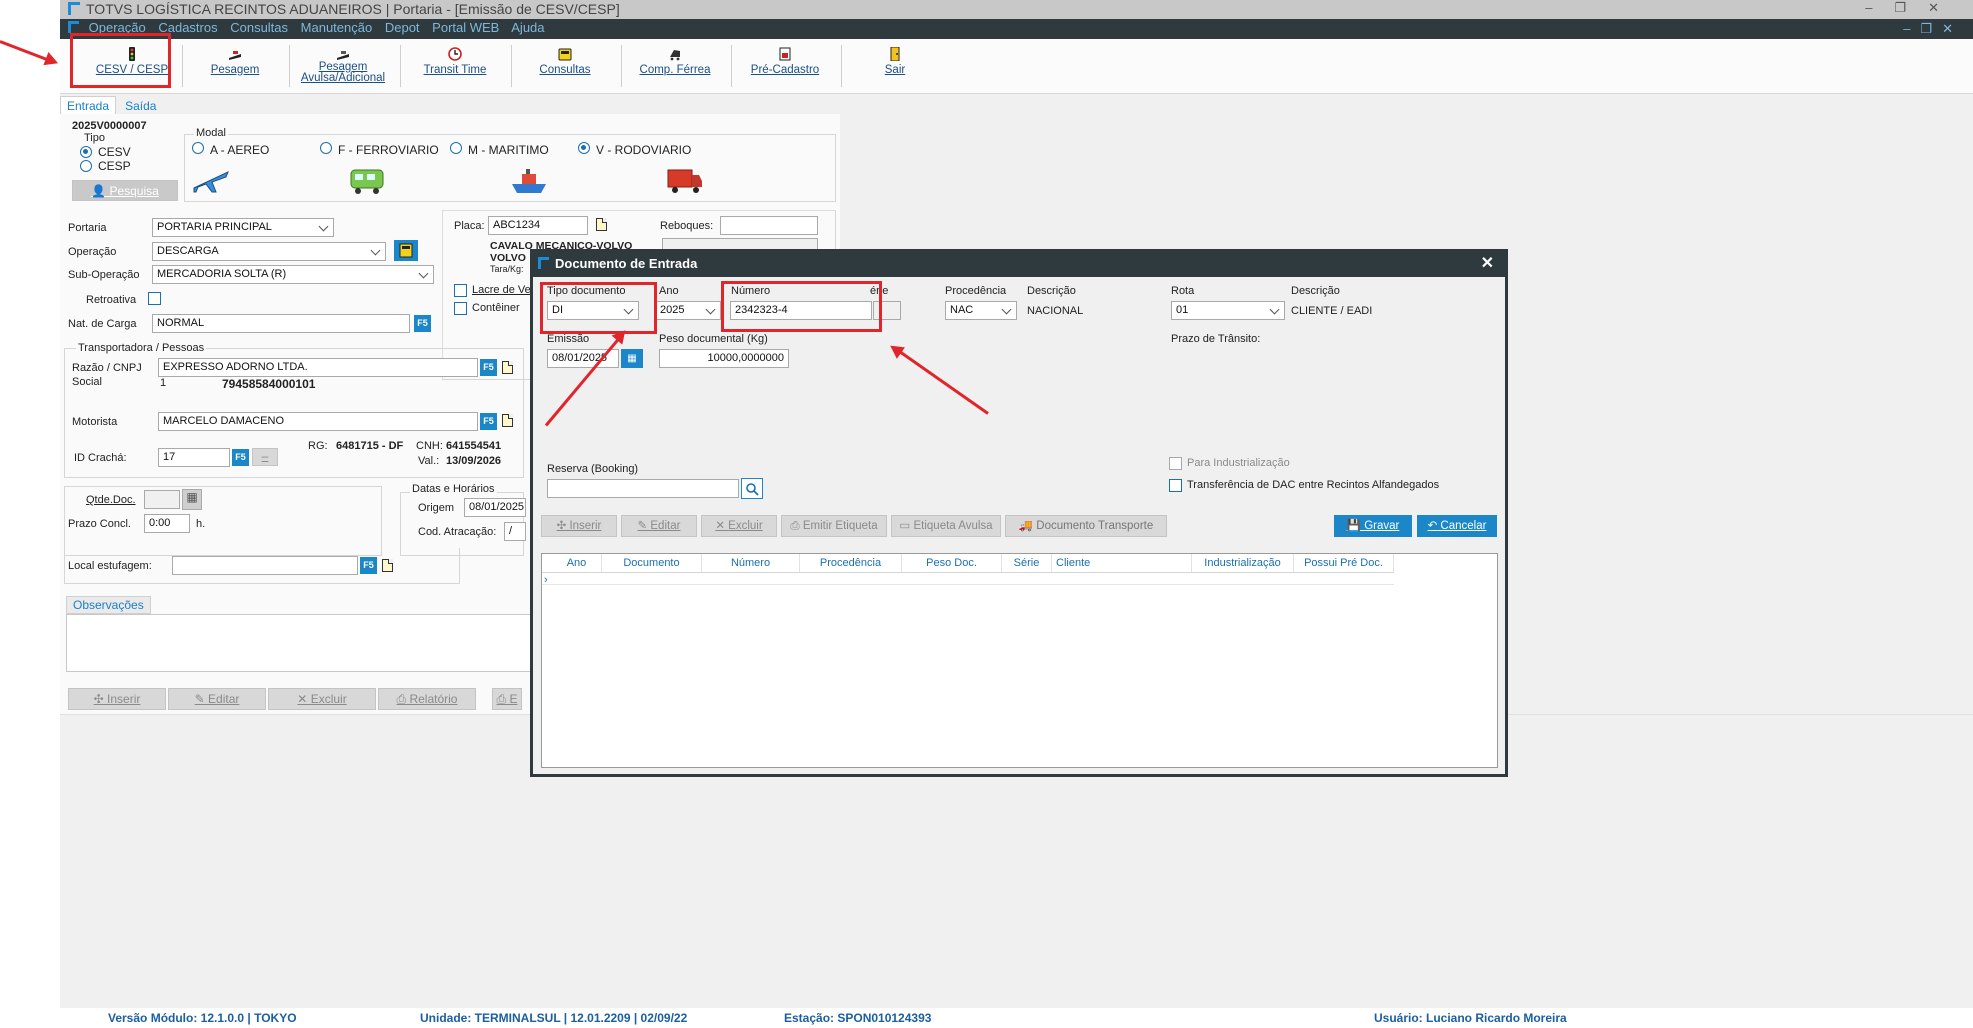 The image size is (1973, 1028). Describe the element at coordinates (108, 605) in the screenshot. I see `observacoes-tab: Observações` at that location.